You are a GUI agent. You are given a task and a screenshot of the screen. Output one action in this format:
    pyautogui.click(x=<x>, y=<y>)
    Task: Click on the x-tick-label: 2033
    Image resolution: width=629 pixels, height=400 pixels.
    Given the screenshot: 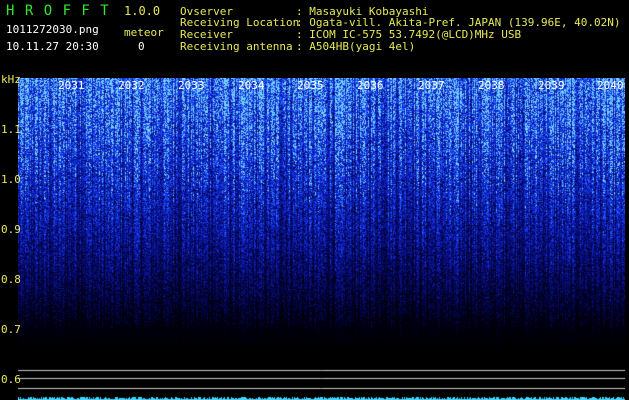 What is the action you would take?
    pyautogui.click(x=191, y=85)
    